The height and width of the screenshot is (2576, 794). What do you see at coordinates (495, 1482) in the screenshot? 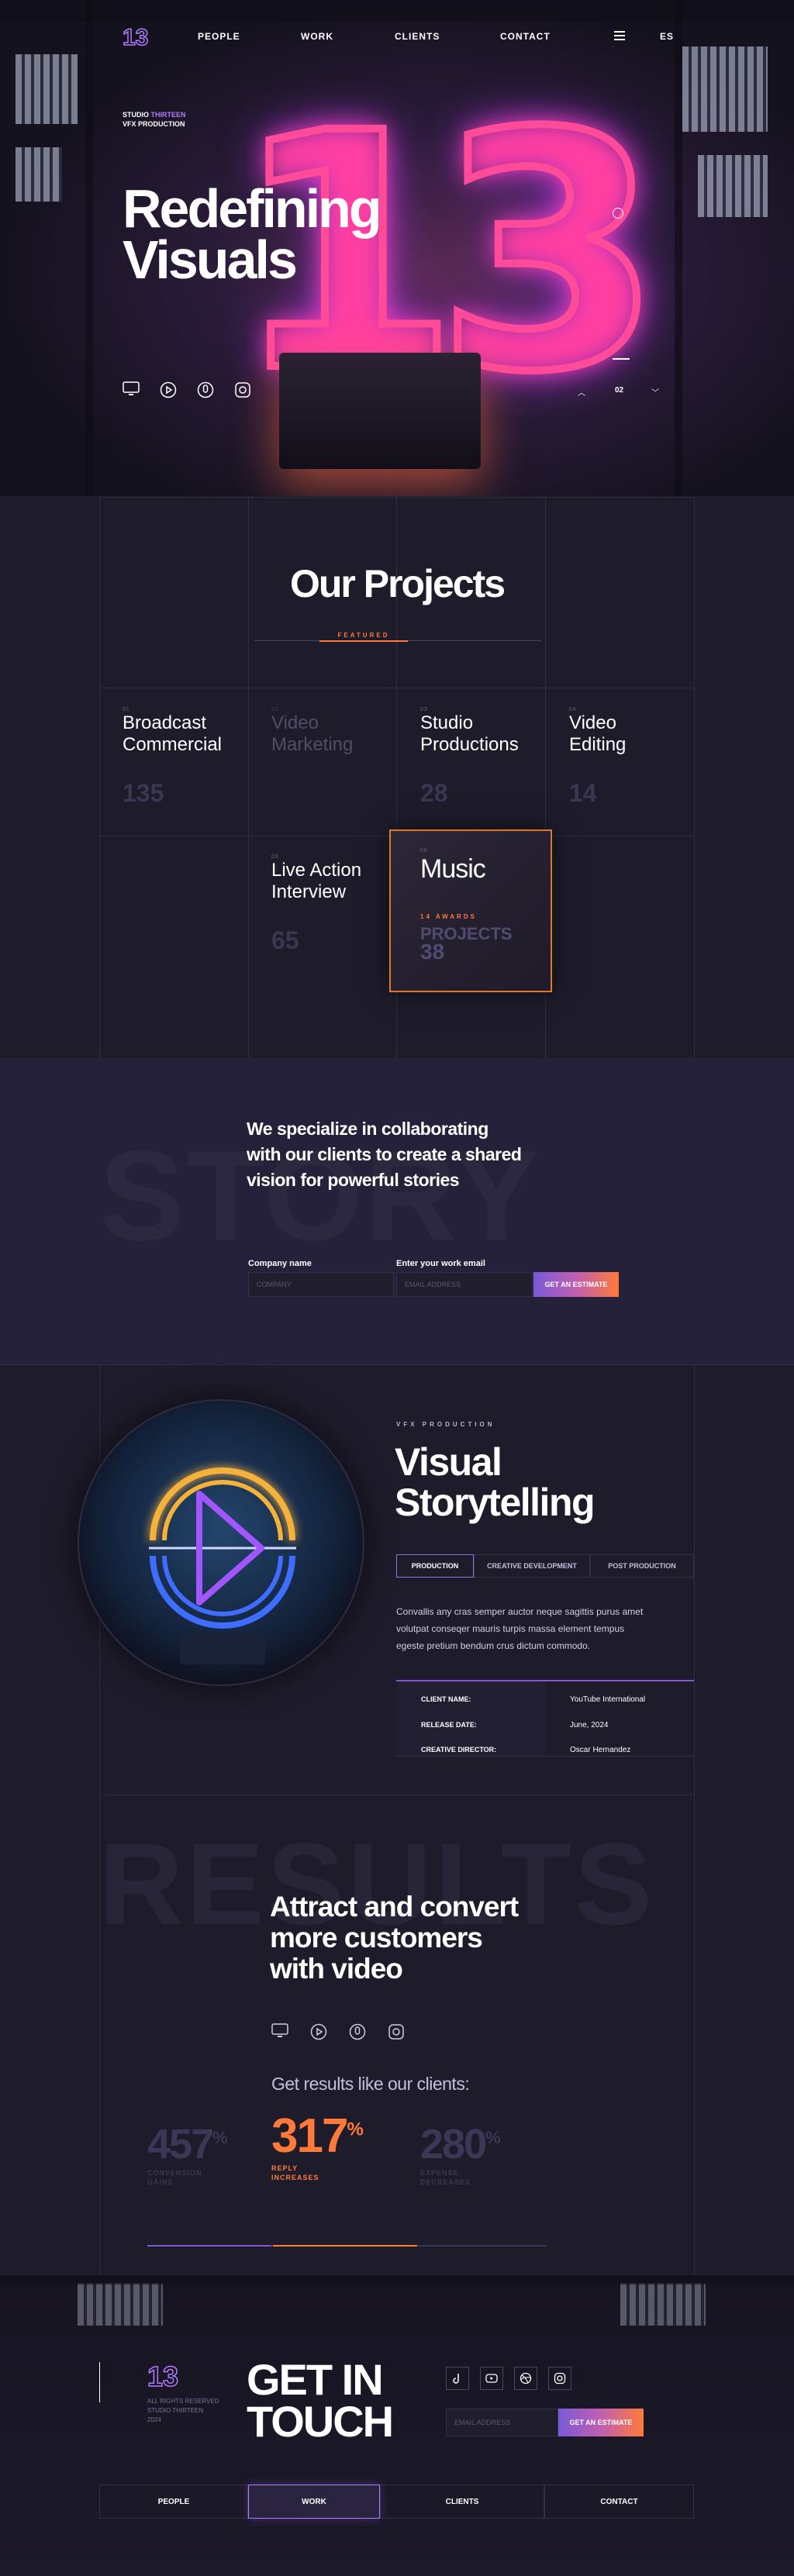
I see `visual-title: Visual Storytelling` at bounding box center [495, 1482].